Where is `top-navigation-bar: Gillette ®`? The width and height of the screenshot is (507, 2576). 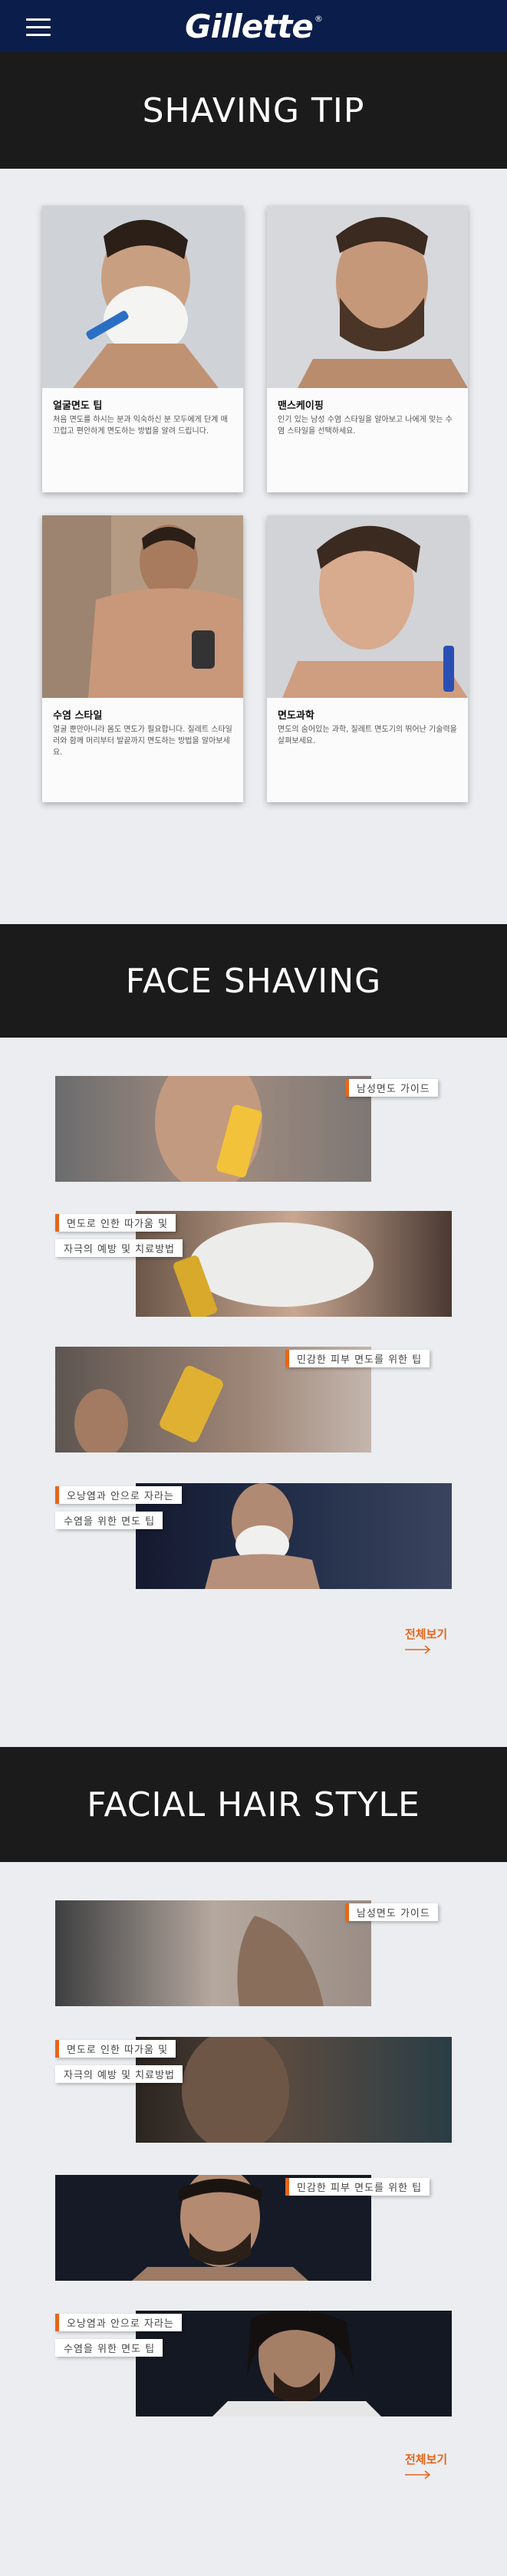 top-navigation-bar: Gillette ® is located at coordinates (254, 26).